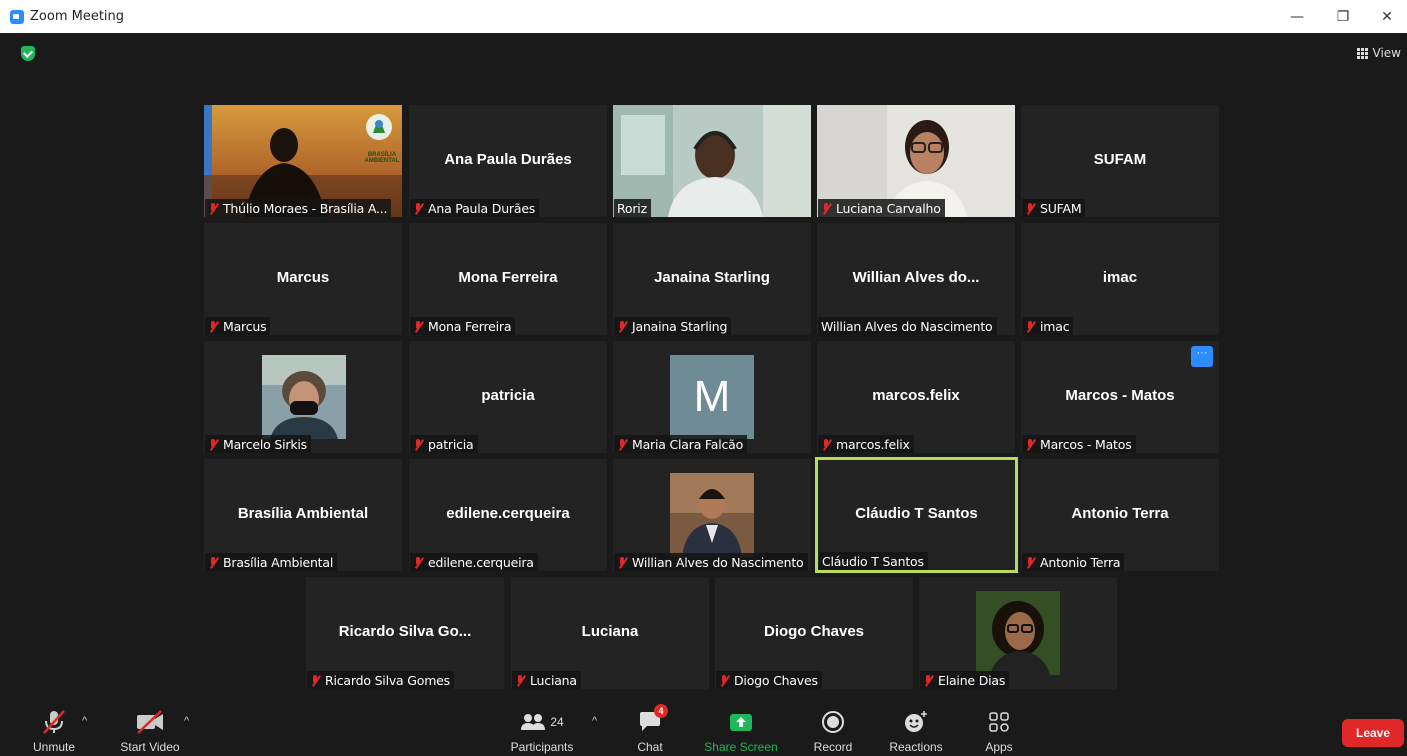  Describe the element at coordinates (1378, 53) in the screenshot. I see `view-button: View` at that location.